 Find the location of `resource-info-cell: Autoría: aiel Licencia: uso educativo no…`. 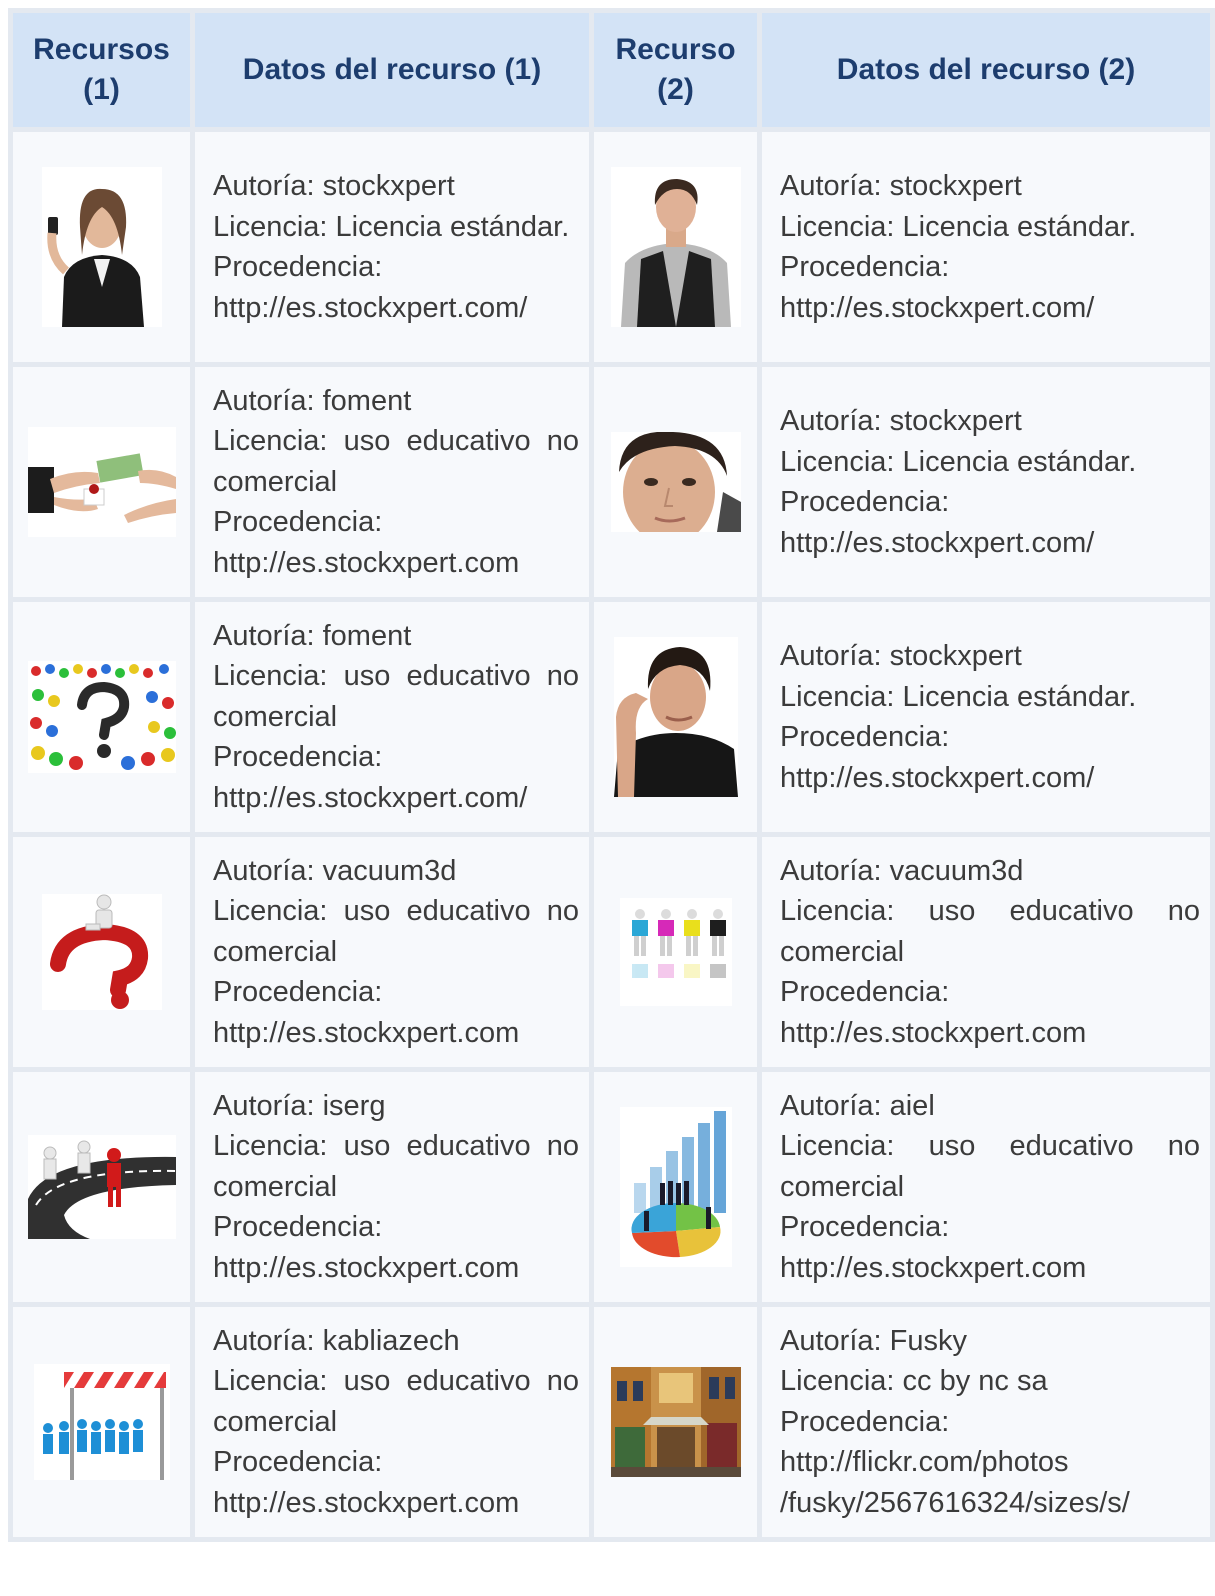

resource-info-cell: Autoría: aiel Licencia: uso educativo no… is located at coordinates (986, 1187).